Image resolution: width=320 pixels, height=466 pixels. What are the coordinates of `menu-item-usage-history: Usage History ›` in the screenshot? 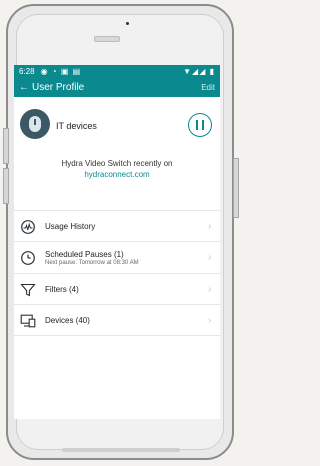 It's located at (117, 226).